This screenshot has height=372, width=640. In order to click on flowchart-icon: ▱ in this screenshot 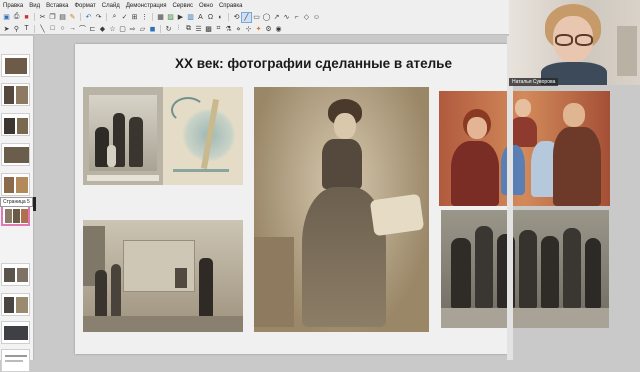, I will do `click(142, 28)`.